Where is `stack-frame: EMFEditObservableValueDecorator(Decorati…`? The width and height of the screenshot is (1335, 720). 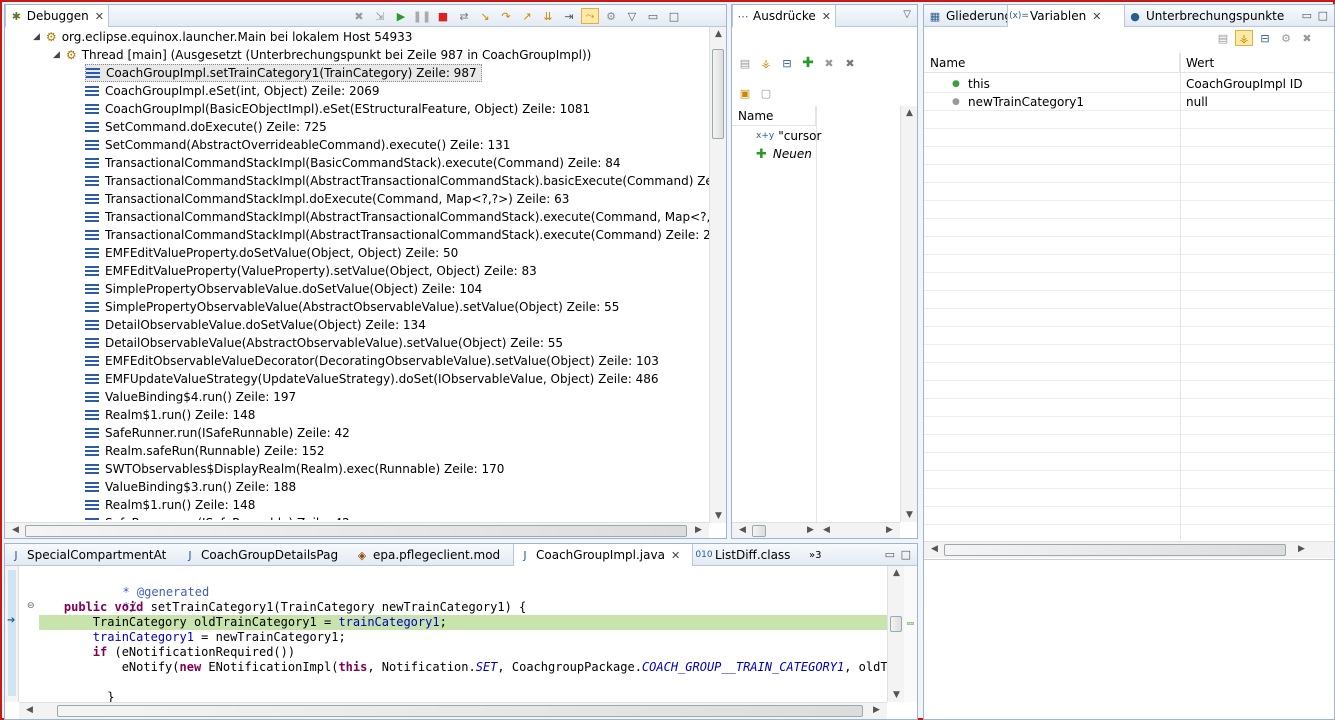
stack-frame: EMFEditObservableValueDecorator(Decorati… is located at coordinates (372, 361).